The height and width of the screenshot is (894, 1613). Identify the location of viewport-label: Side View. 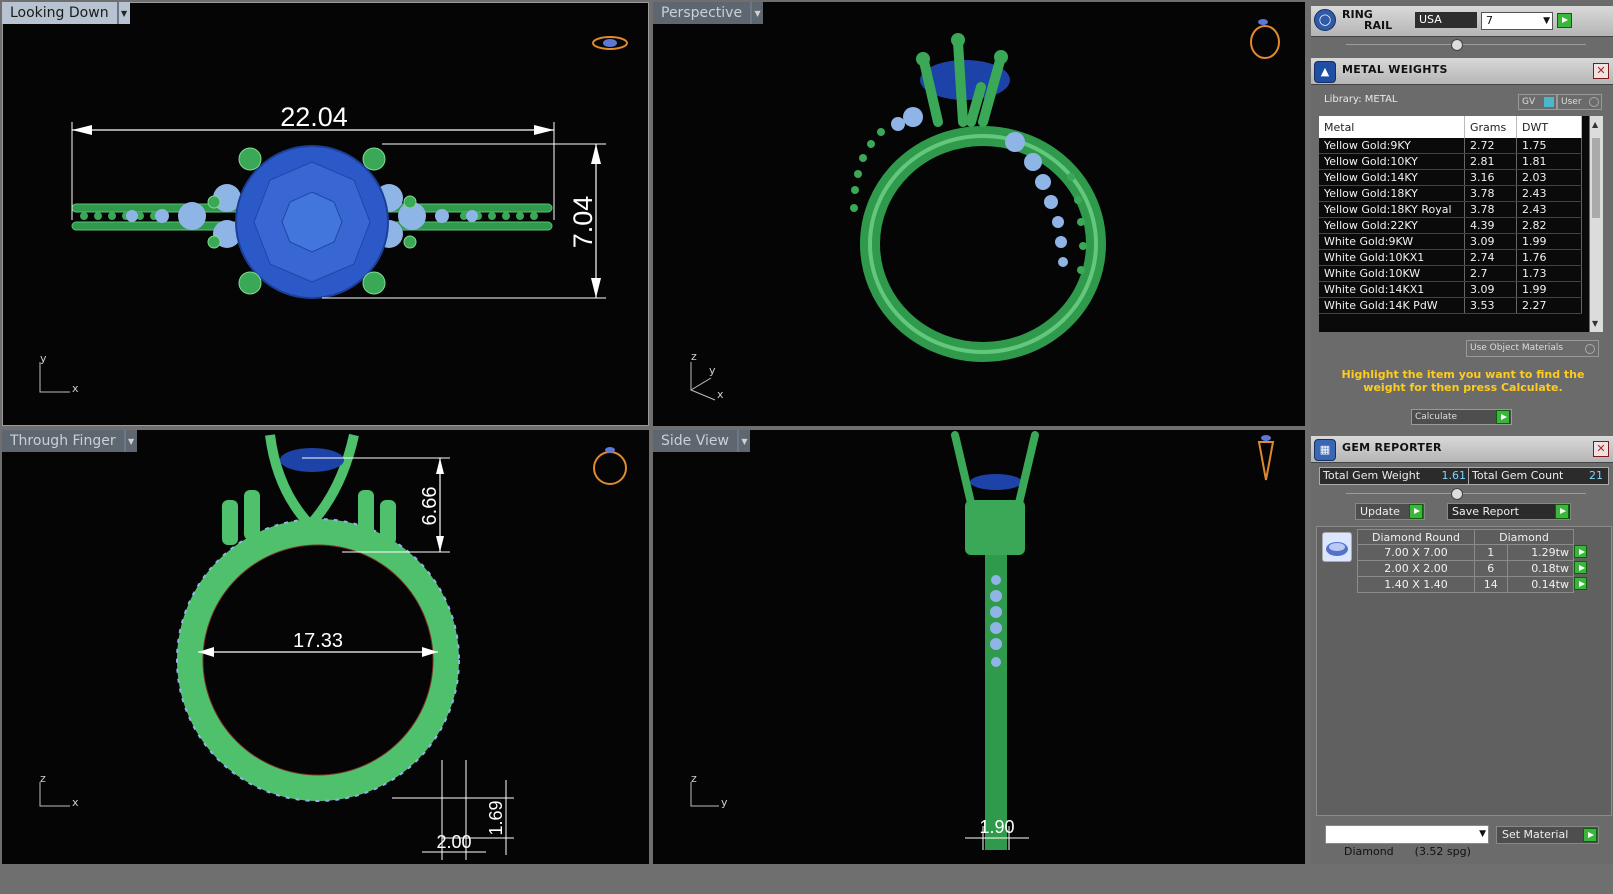
(695, 441).